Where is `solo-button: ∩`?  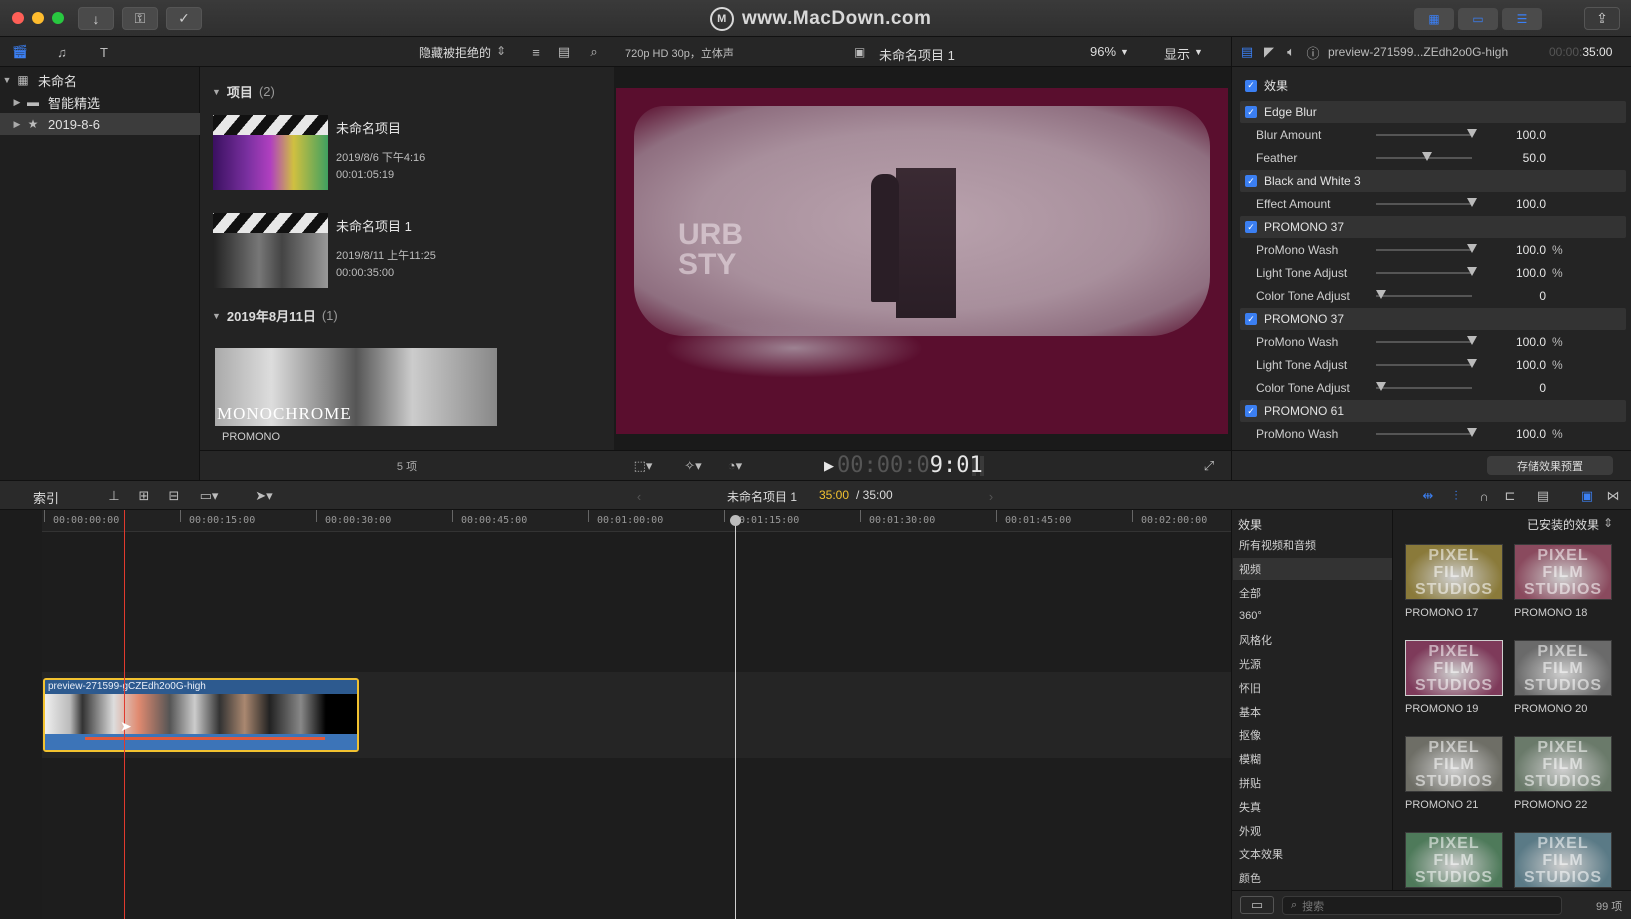
solo-button: ∩ is located at coordinates (1484, 496).